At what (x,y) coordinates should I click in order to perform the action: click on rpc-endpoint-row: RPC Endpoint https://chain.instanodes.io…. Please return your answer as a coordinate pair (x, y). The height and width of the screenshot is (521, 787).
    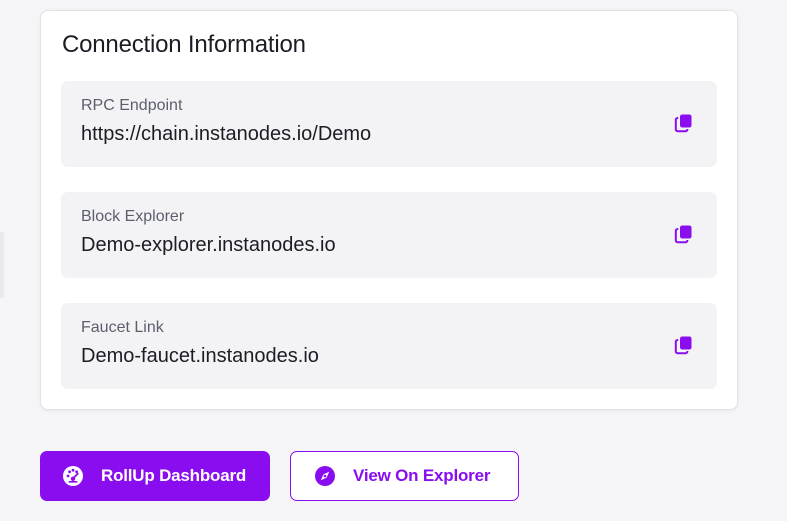
    Looking at the image, I should click on (389, 124).